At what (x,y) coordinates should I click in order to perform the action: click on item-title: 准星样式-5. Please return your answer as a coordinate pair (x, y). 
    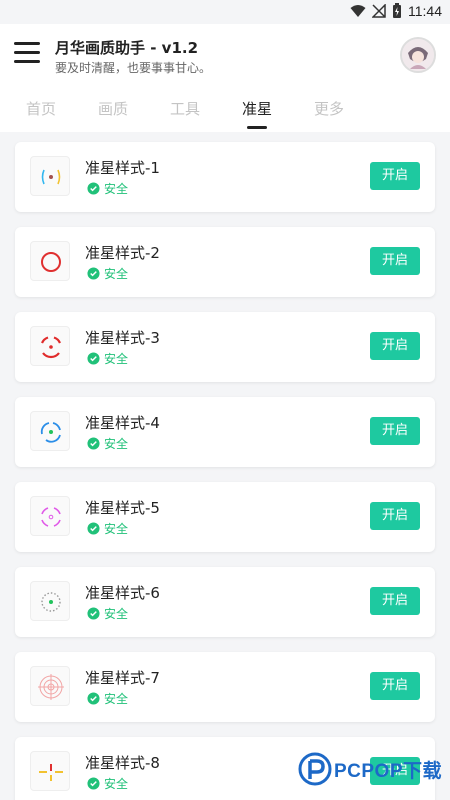
    Looking at the image, I should click on (122, 508).